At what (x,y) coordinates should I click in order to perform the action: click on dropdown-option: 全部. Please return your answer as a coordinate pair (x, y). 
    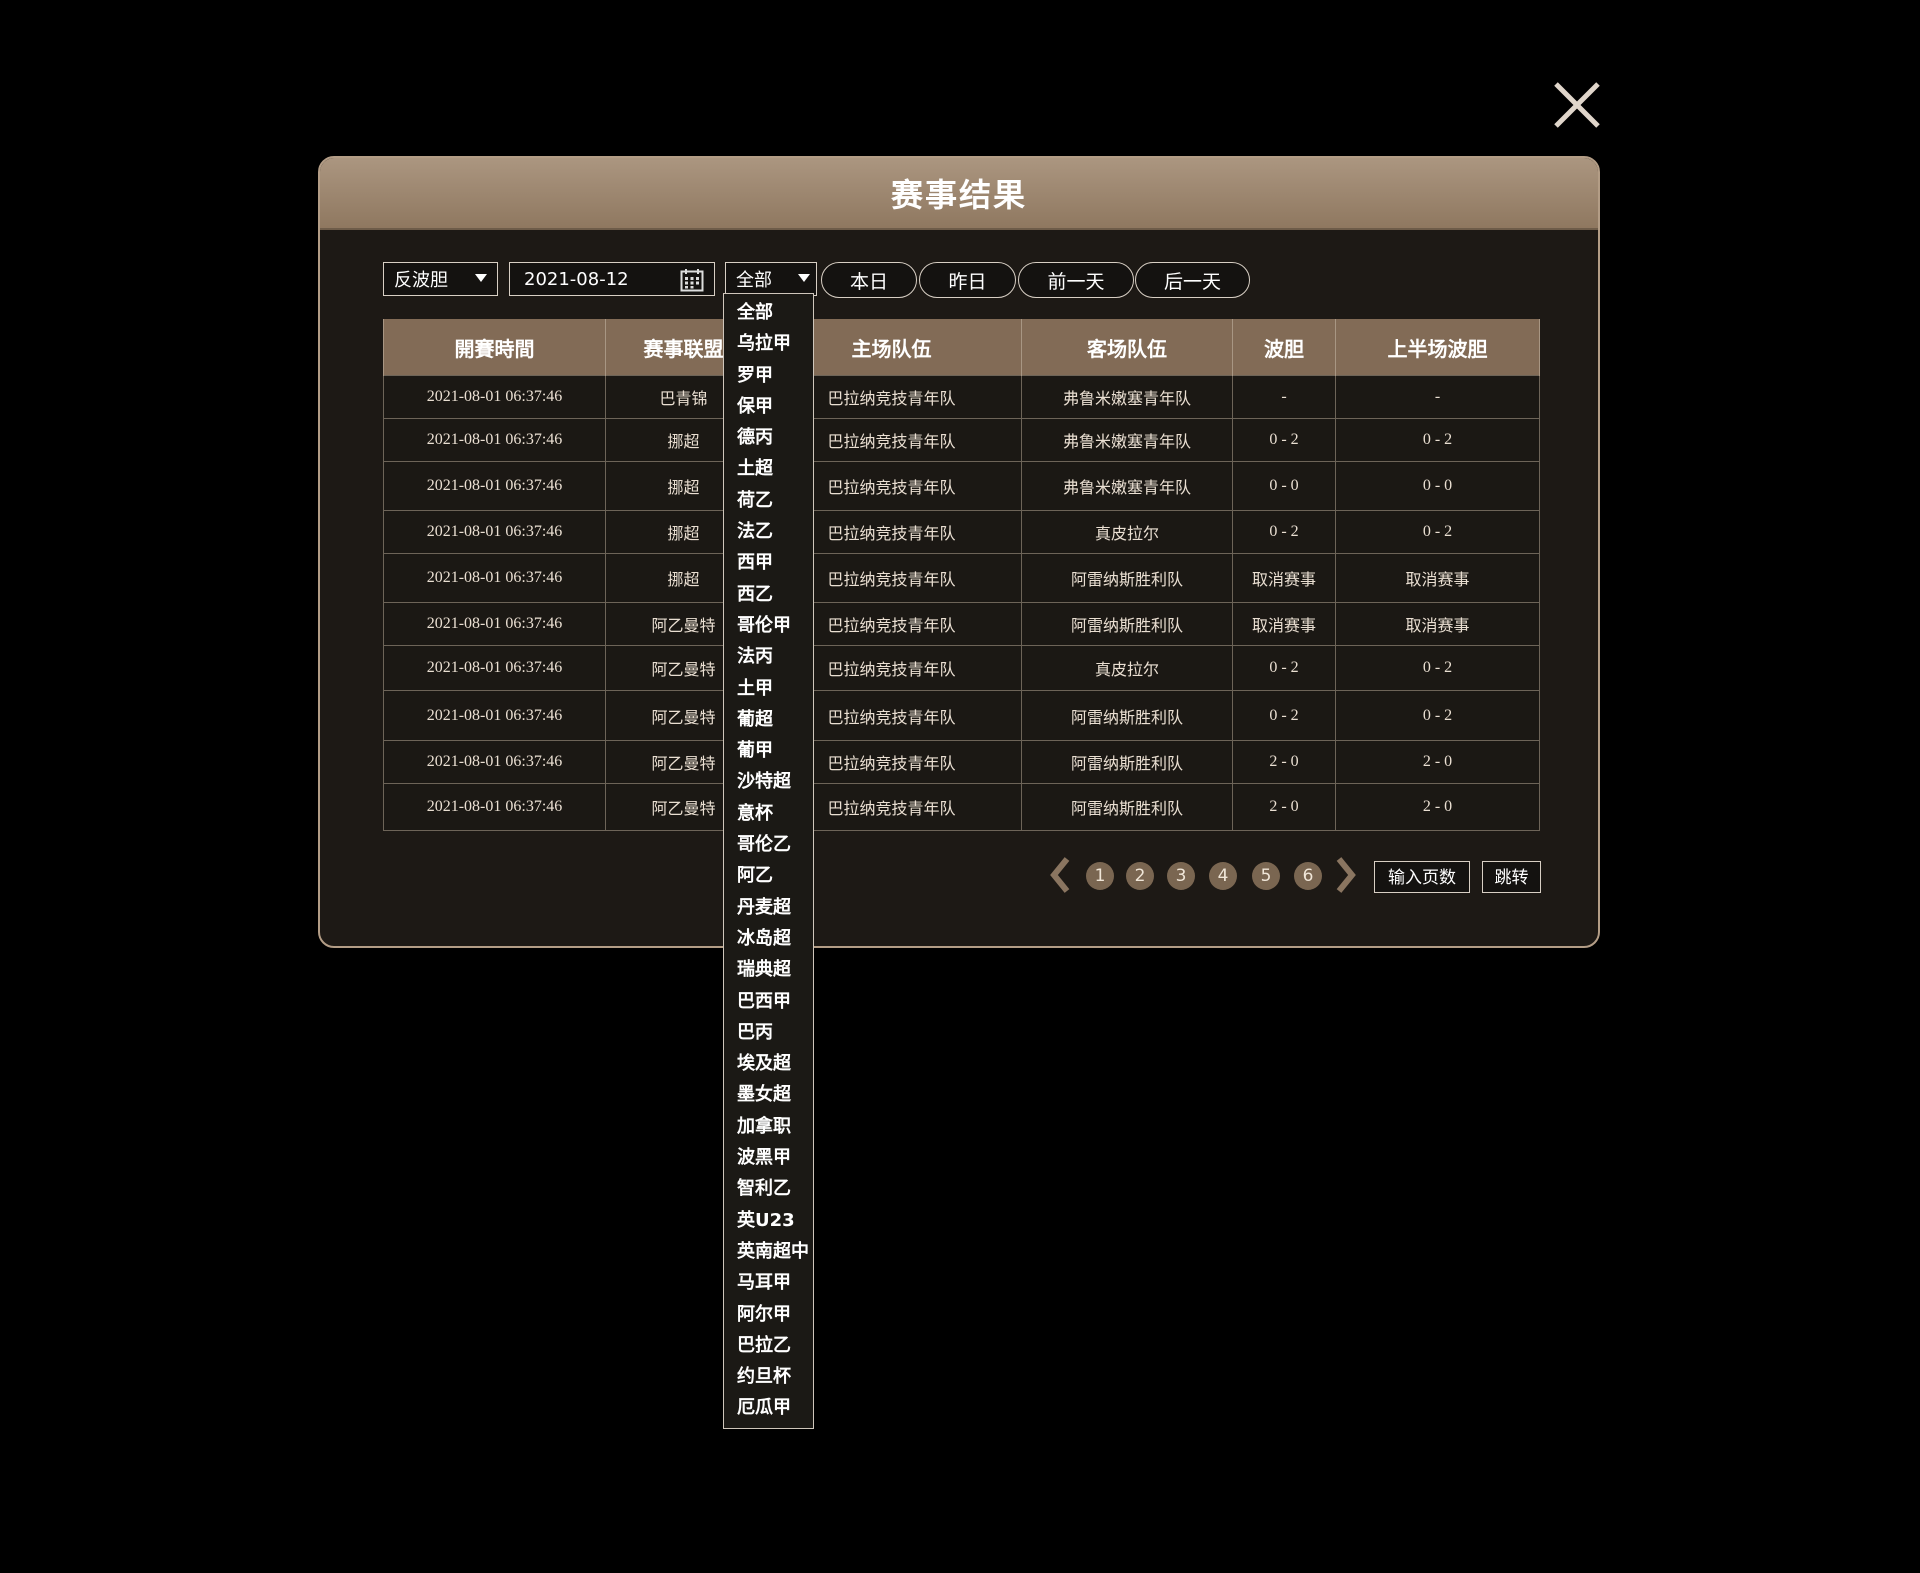
    Looking at the image, I should click on (768, 312).